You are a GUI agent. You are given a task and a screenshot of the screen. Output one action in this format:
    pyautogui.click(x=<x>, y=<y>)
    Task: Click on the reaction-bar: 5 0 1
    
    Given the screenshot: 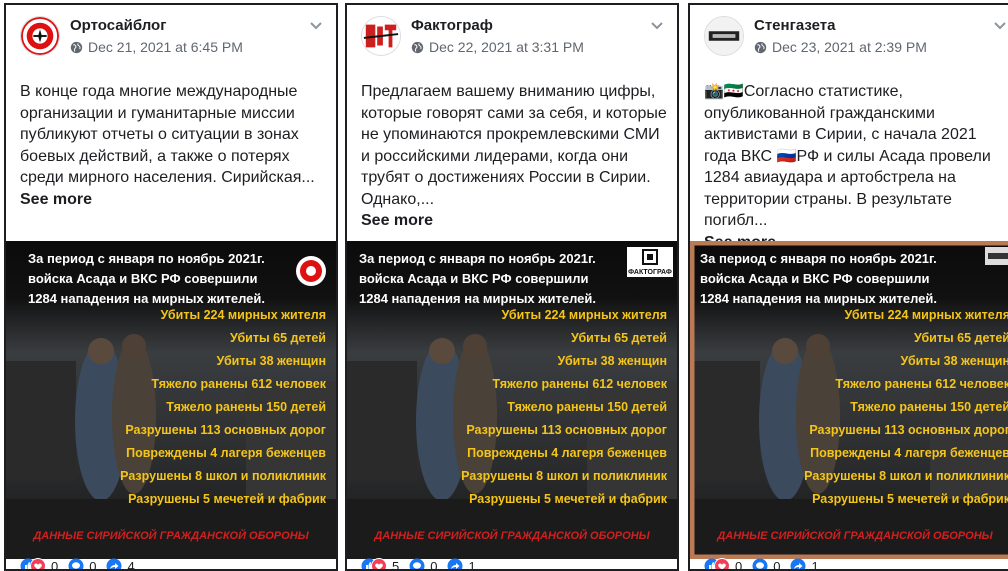 What is the action you would take?
    pyautogui.click(x=423, y=564)
    